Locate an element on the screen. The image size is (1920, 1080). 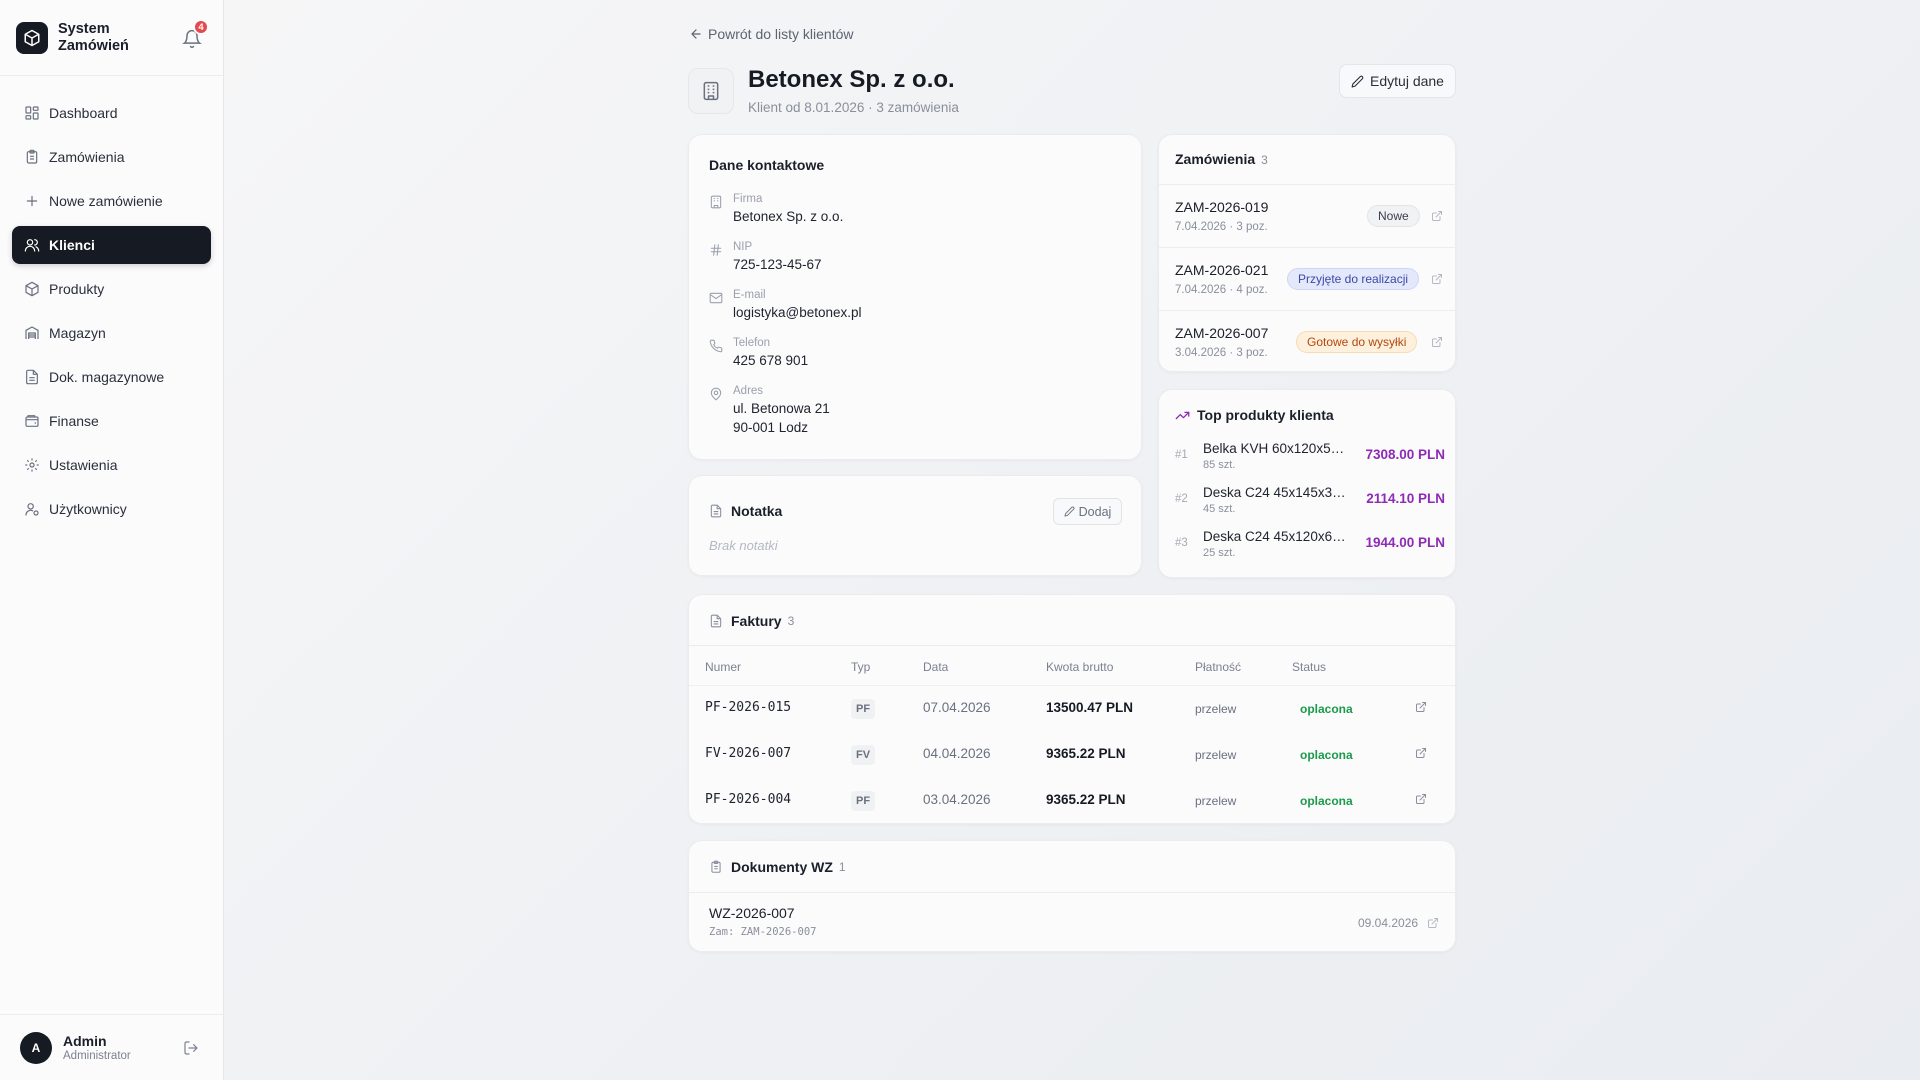
sidebar-item-label: Nowe zamówienie is located at coordinates (106, 201).